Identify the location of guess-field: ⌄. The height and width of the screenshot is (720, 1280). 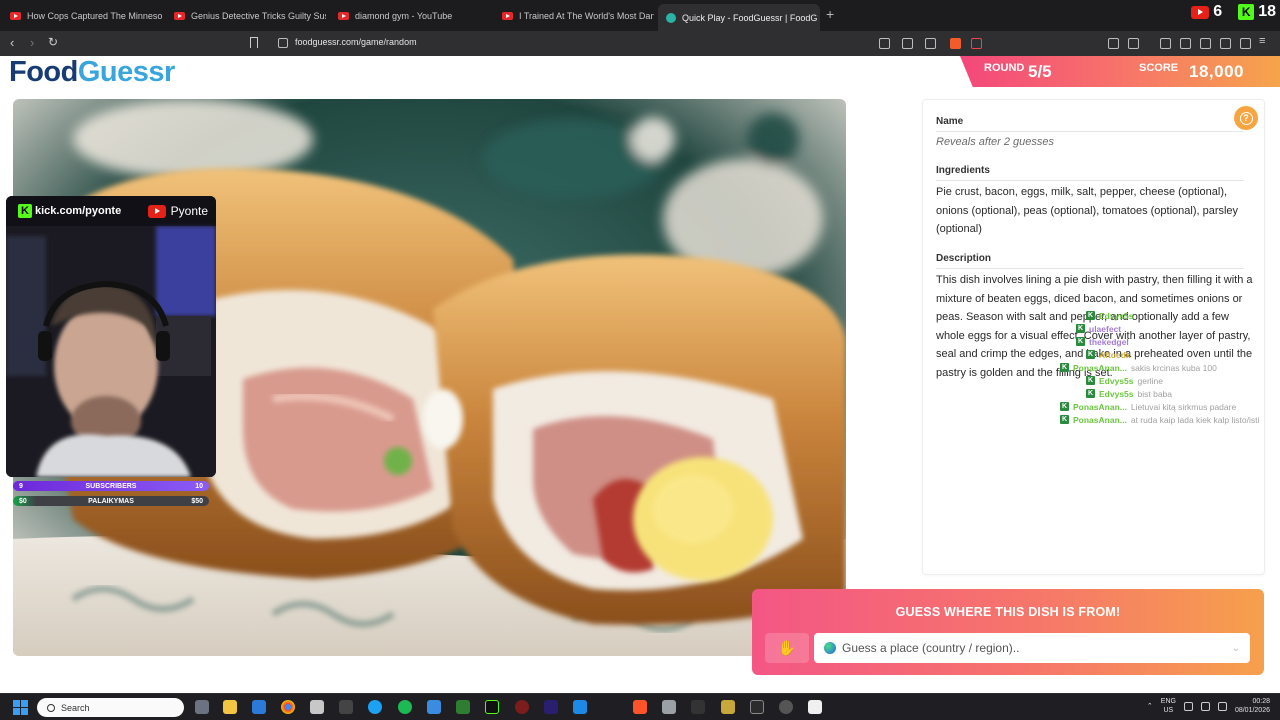
(1032, 648).